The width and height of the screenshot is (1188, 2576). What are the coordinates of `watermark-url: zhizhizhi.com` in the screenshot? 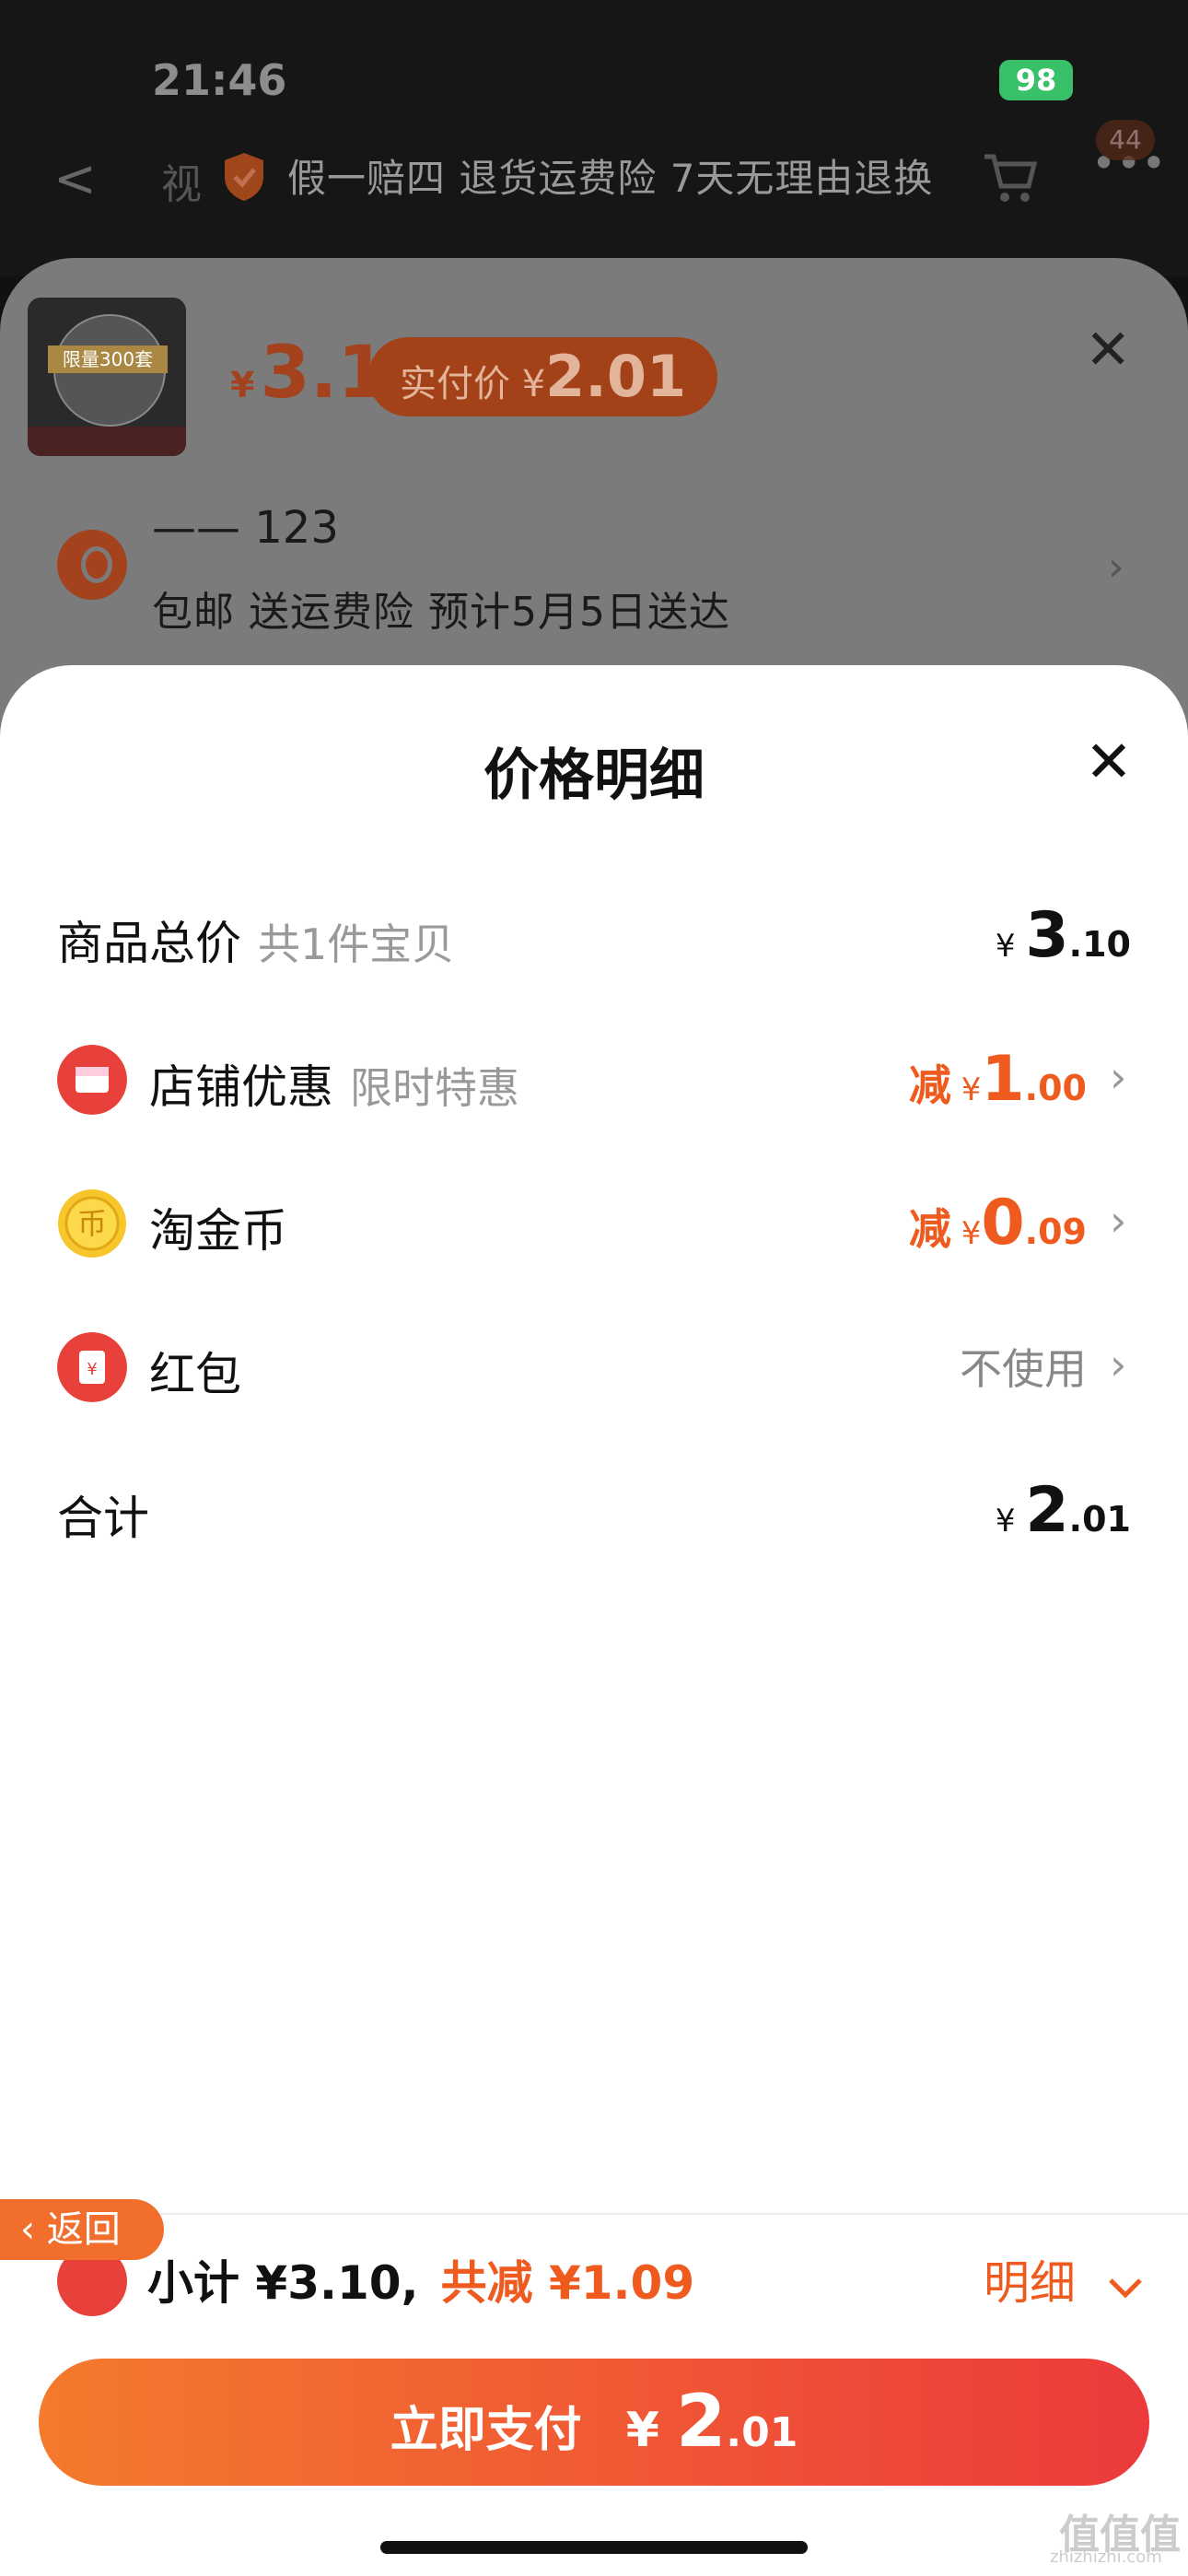 It's located at (1106, 2557).